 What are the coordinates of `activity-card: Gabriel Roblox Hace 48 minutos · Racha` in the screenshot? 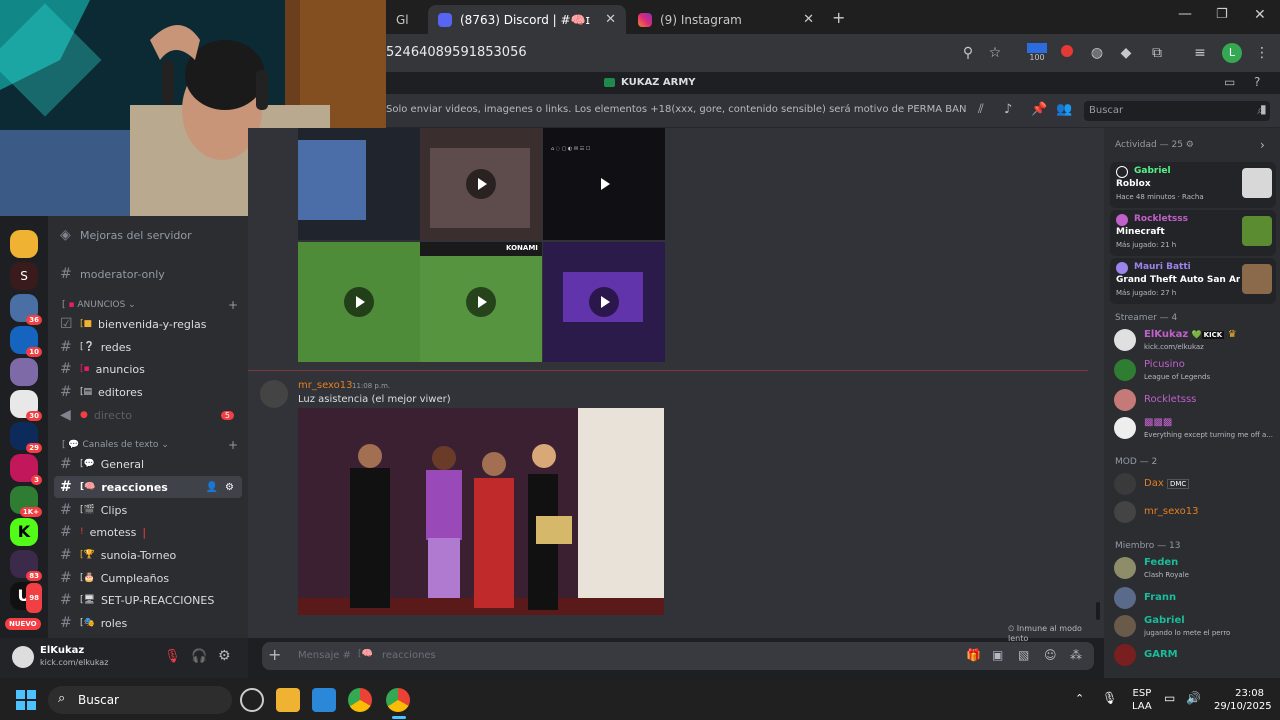 It's located at (1193, 185).